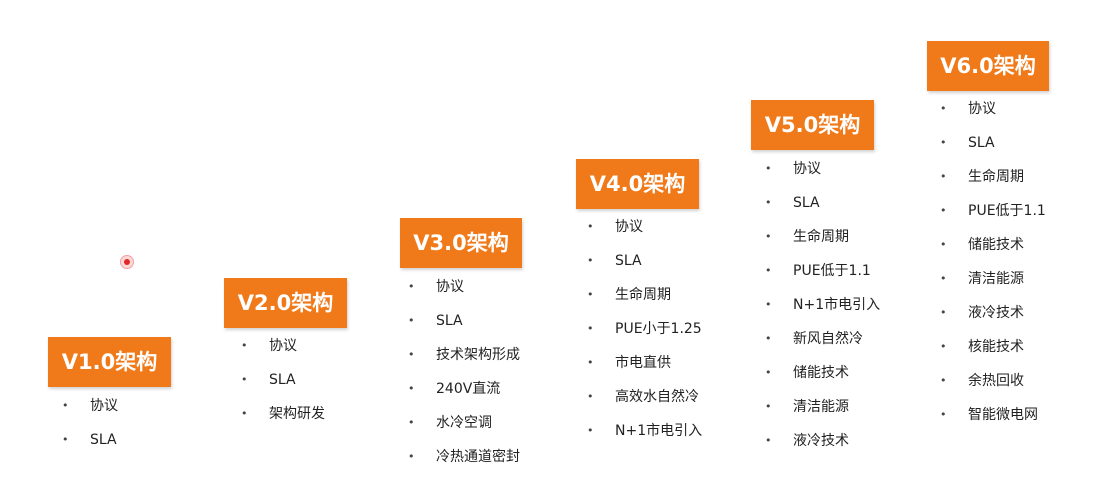 Image resolution: width=1101 pixels, height=497 pixels. What do you see at coordinates (644, 366) in the screenshot?
I see `list-item: 市电直供` at bounding box center [644, 366].